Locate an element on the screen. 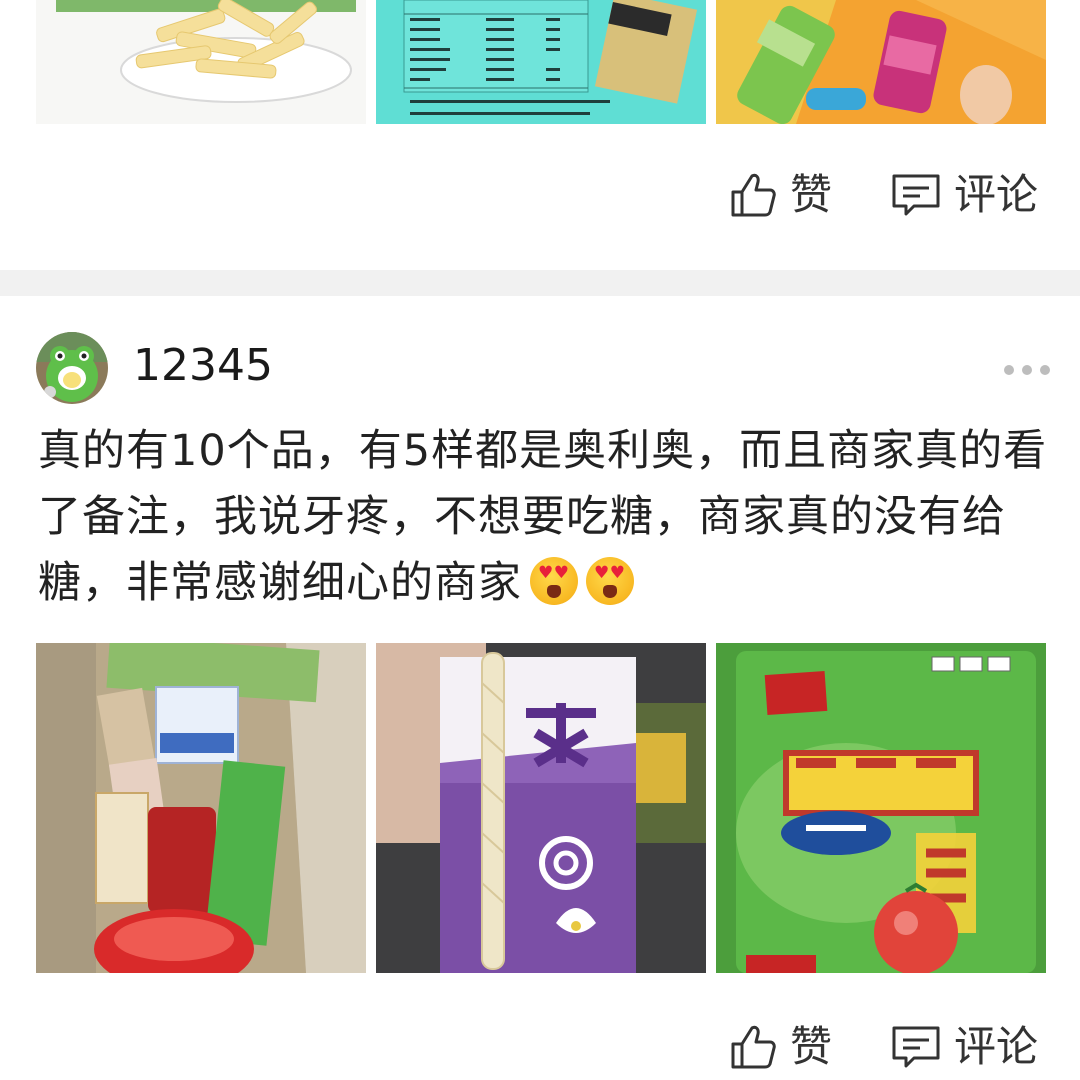 The image size is (1080, 1080). post-2-photo-wafer-roll is located at coordinates (541, 808).